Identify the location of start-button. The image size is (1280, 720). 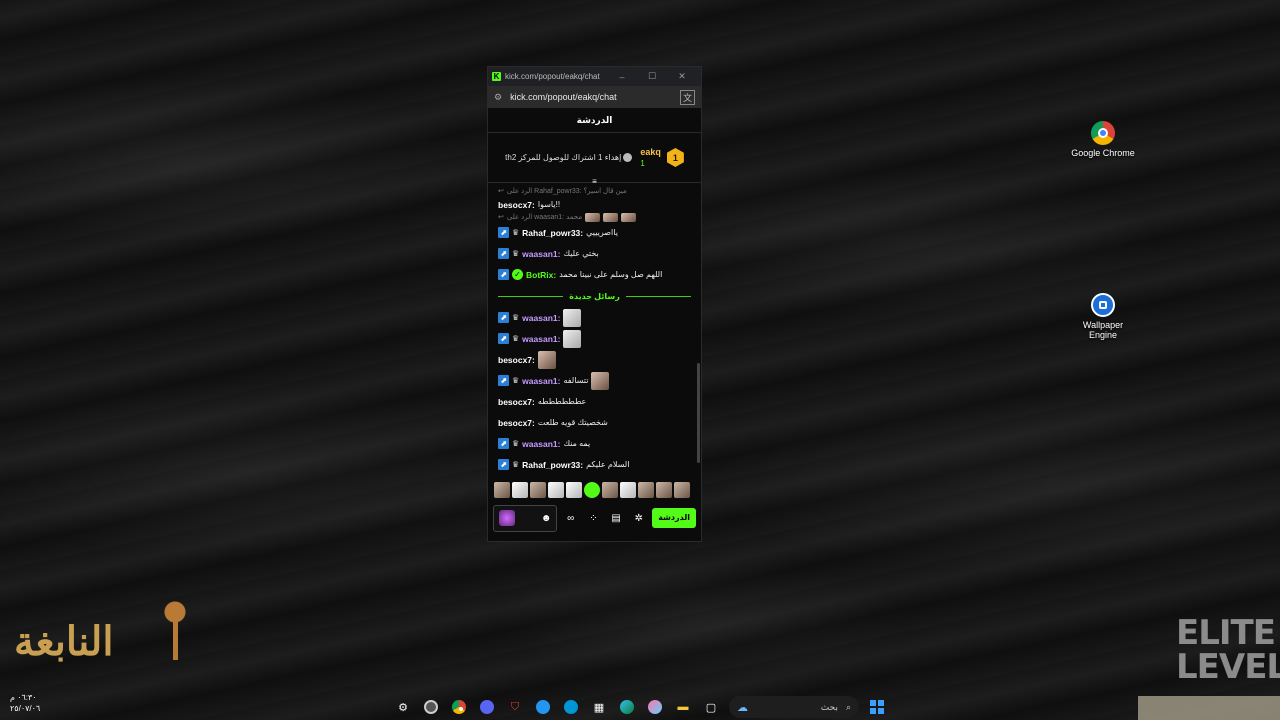
(877, 707).